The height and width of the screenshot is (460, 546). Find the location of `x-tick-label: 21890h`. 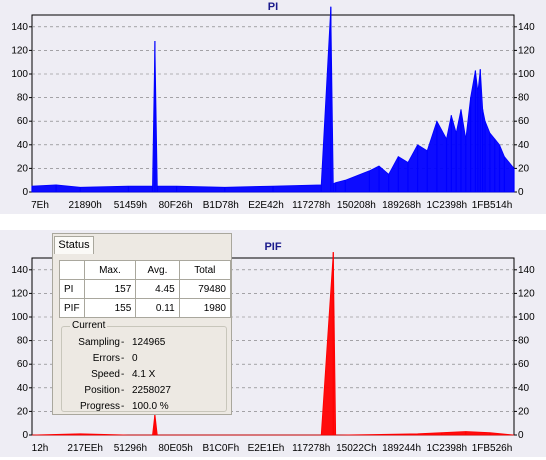

x-tick-label: 21890h is located at coordinates (85, 205).